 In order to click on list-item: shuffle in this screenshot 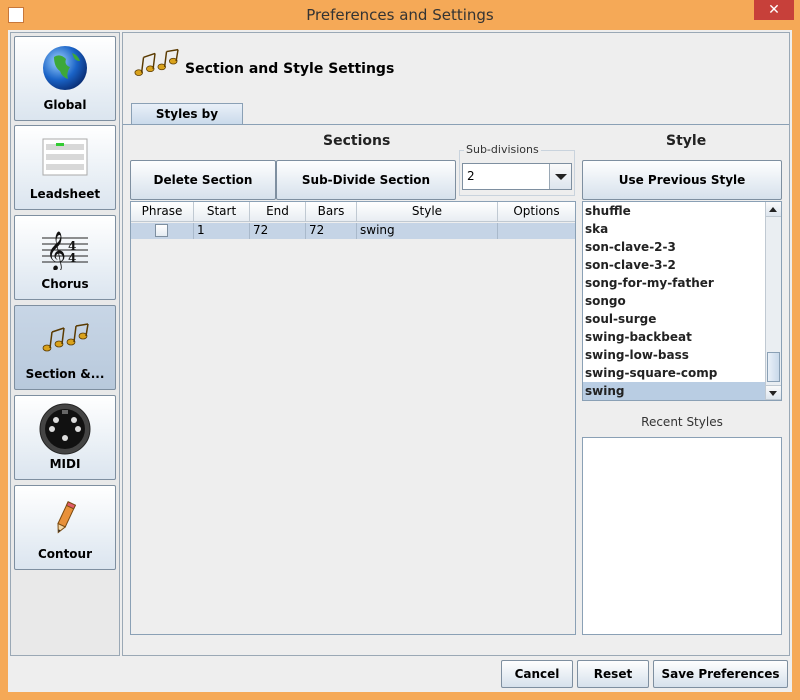, I will do `click(674, 211)`.